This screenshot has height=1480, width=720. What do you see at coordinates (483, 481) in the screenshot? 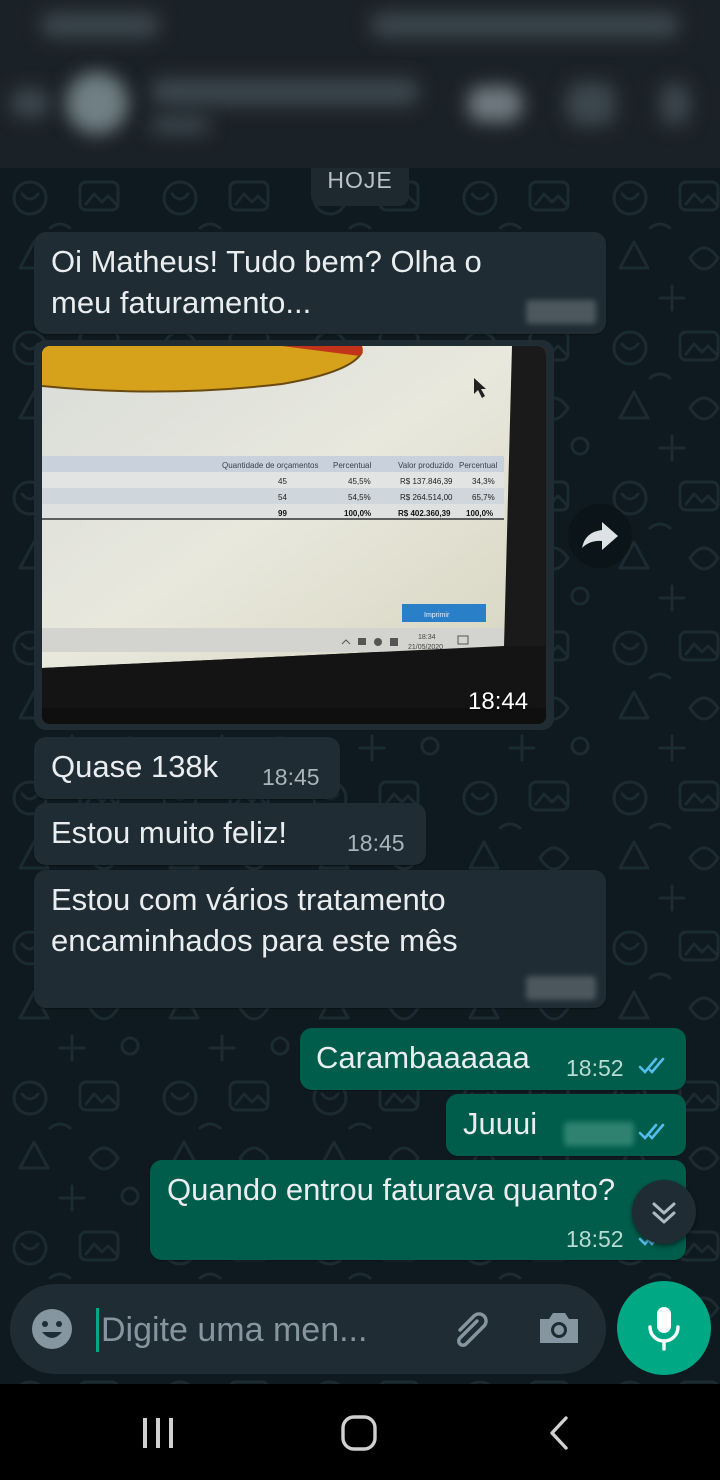
I see `image-table-cell: 34,3%` at bounding box center [483, 481].